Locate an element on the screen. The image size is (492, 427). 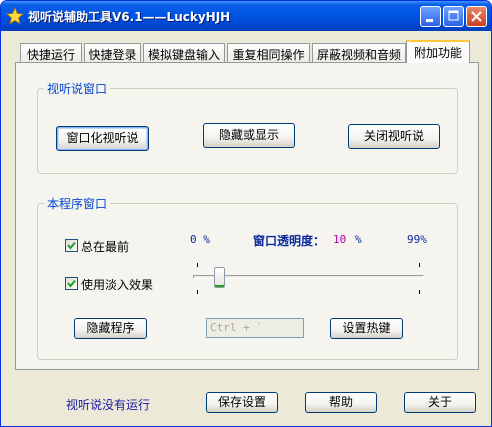
maximize-button is located at coordinates (453, 16).